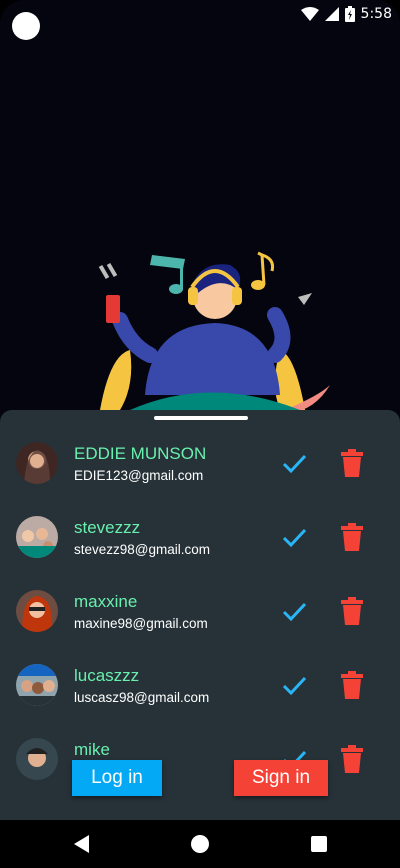  I want to click on recents-icon, so click(319, 844).